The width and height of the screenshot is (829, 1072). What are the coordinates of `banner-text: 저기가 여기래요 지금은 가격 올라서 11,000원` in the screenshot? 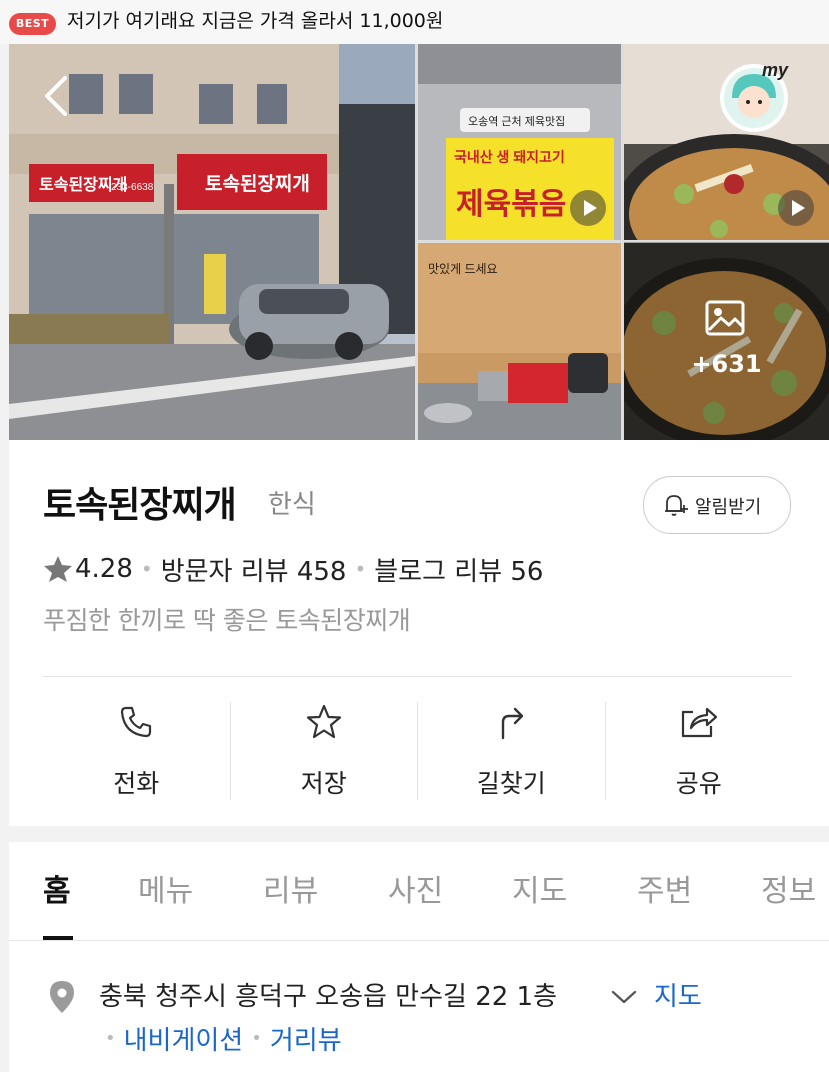 It's located at (255, 21).